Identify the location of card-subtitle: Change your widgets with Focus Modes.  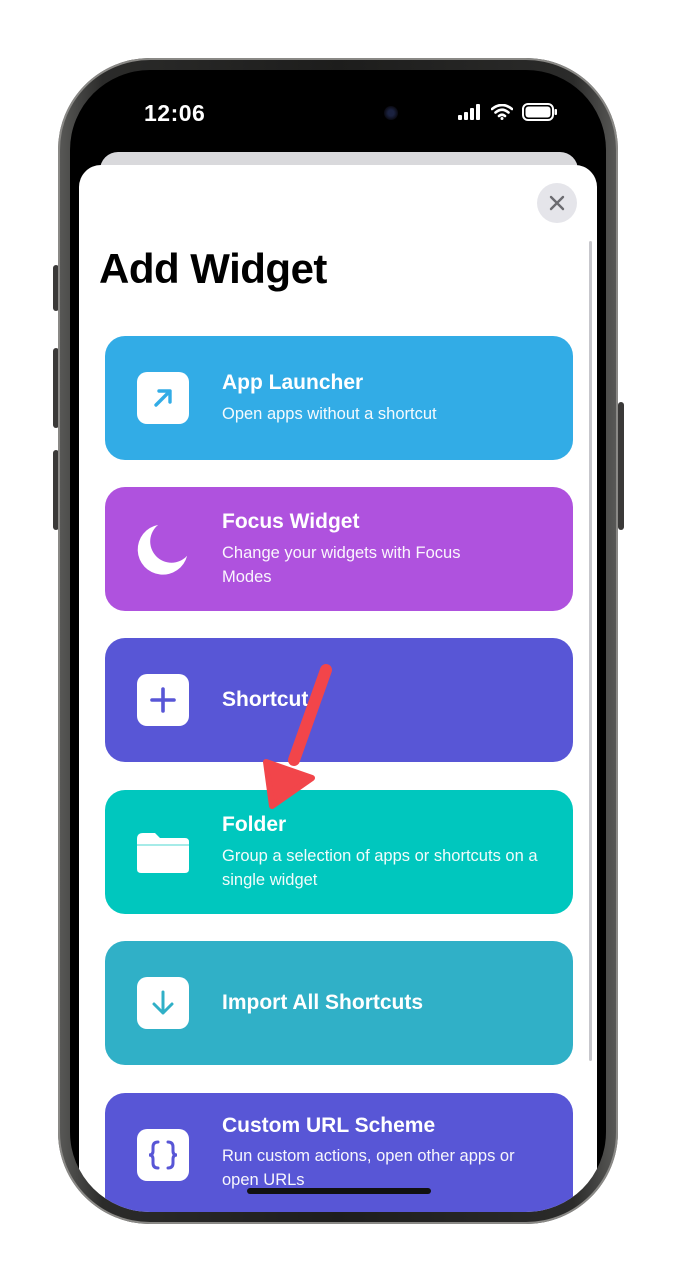
(341, 564).